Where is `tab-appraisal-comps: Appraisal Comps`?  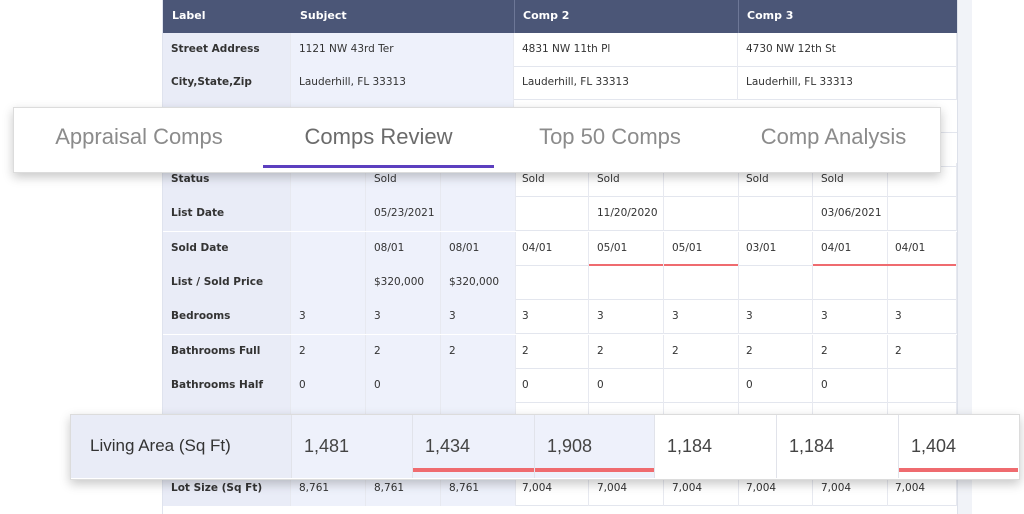
tab-appraisal-comps: Appraisal Comps is located at coordinates (139, 138).